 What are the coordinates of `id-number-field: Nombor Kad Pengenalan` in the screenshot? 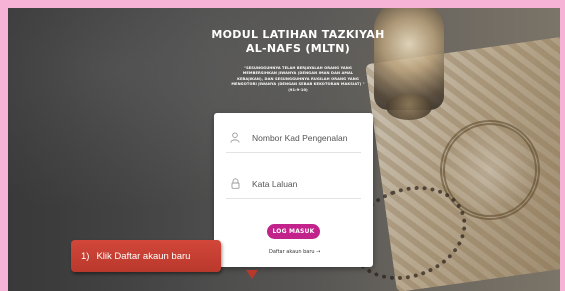 It's located at (293, 138).